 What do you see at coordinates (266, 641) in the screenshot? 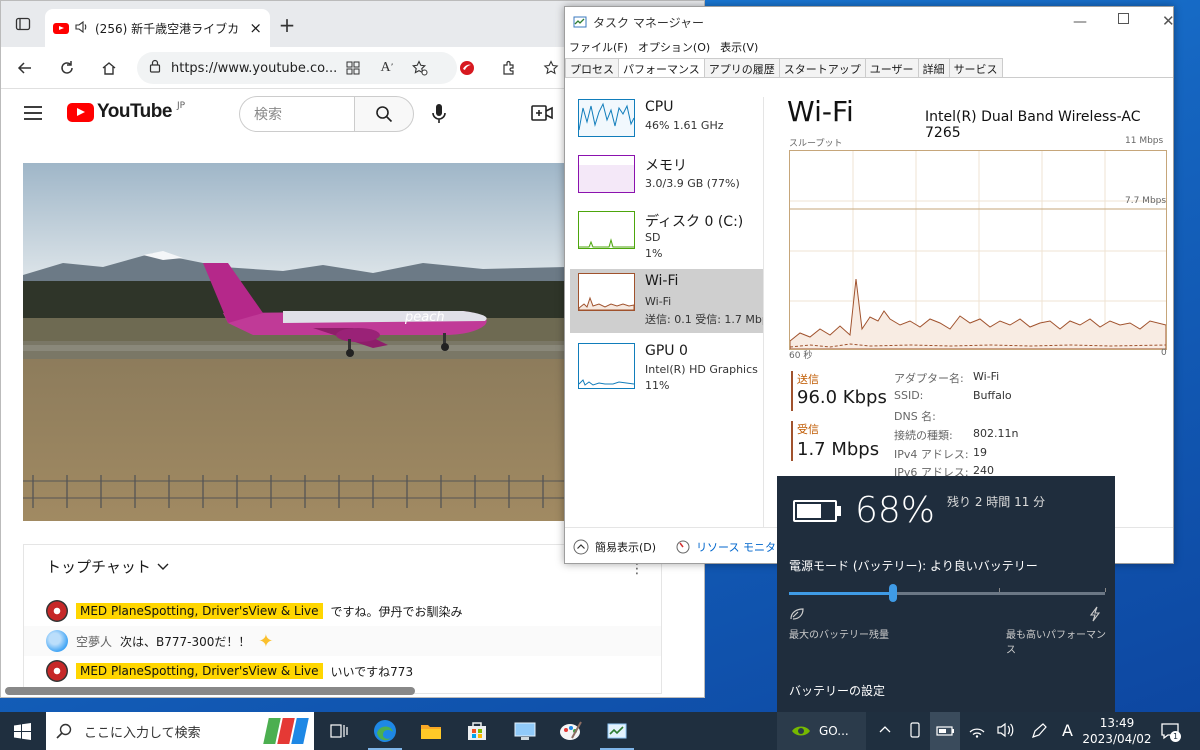
I see `sparkles-icon: ✦` at bounding box center [266, 641].